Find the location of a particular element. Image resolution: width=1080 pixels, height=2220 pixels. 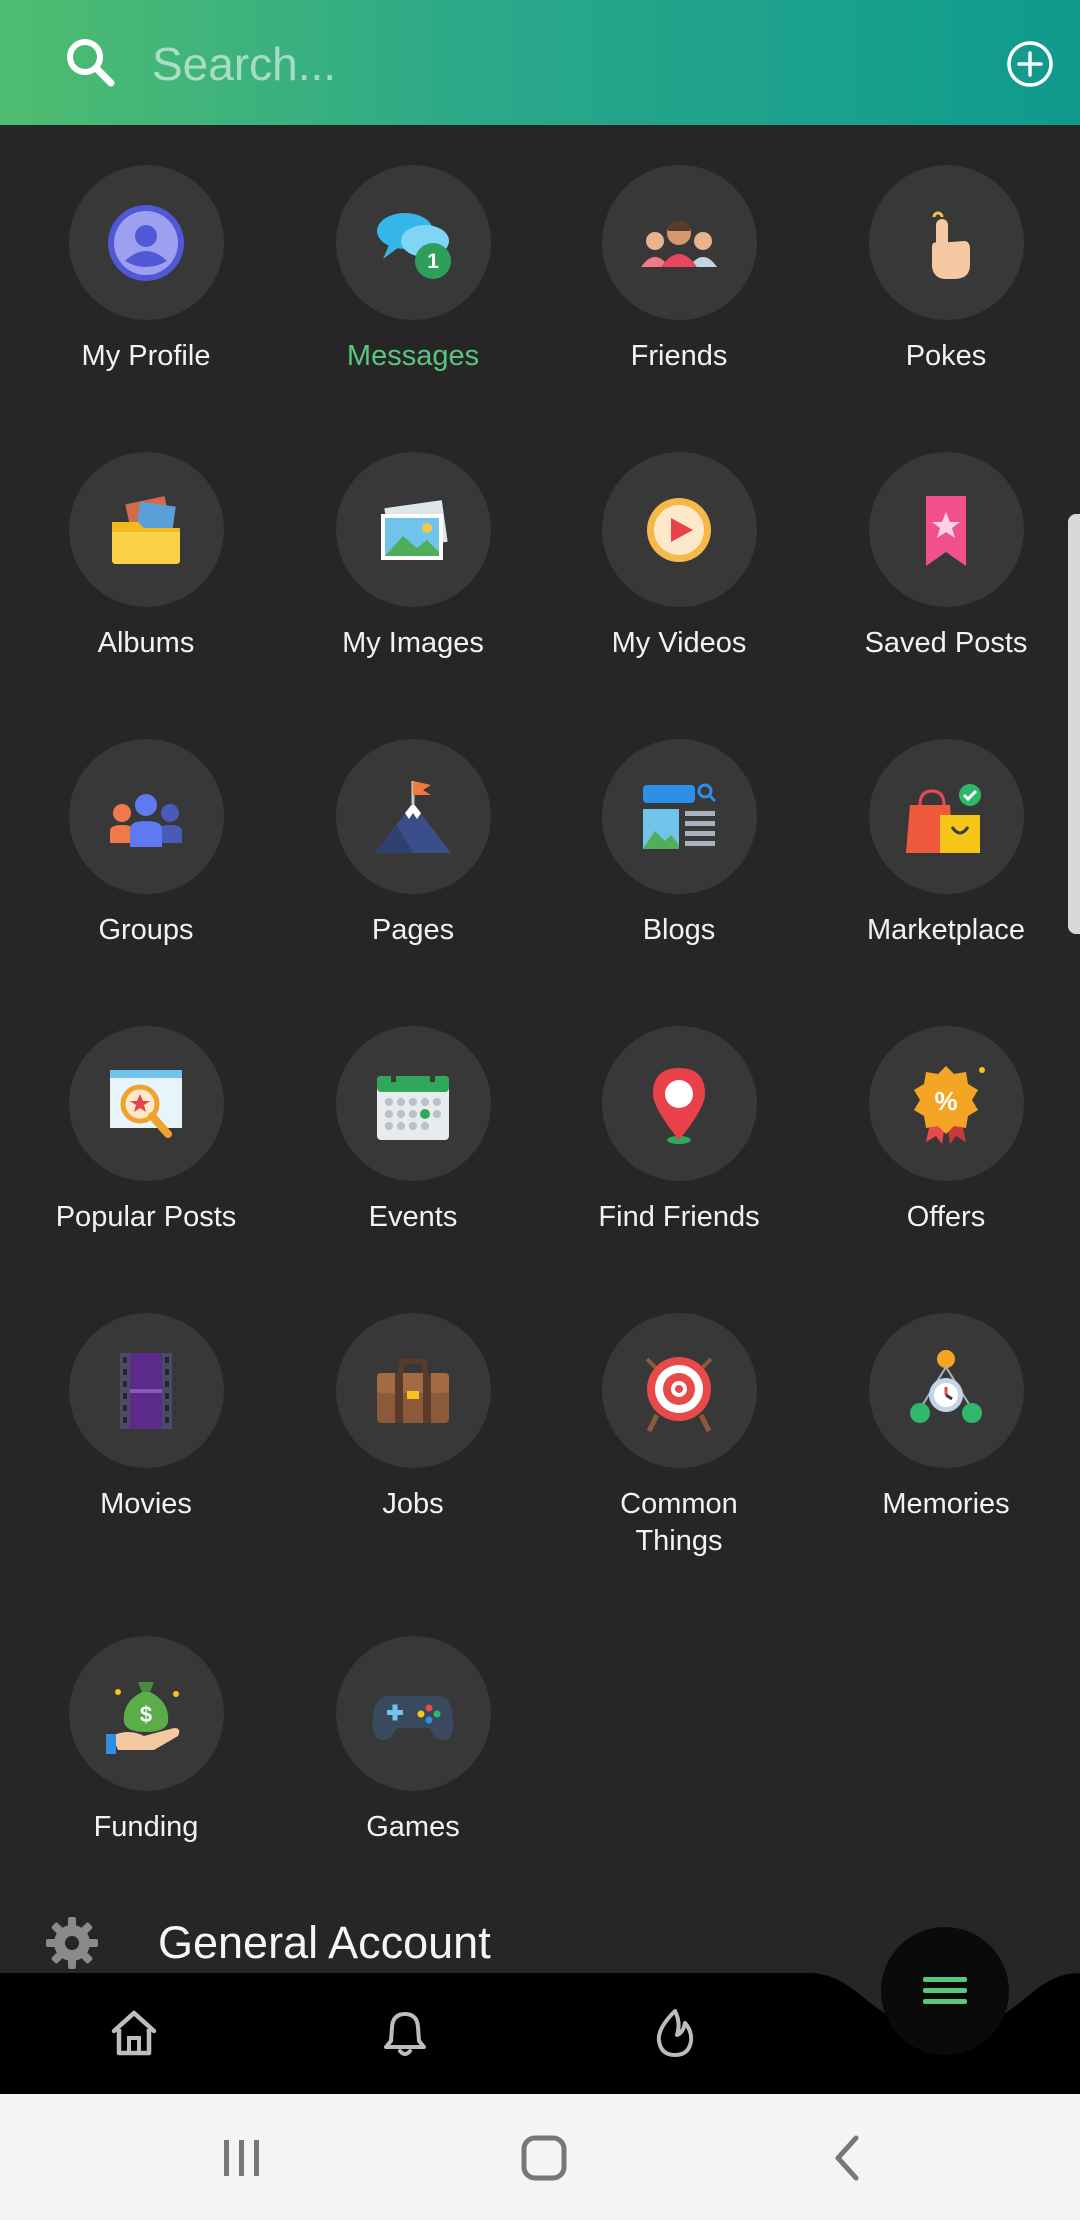

add-circle-icon is located at coordinates (1030, 64).